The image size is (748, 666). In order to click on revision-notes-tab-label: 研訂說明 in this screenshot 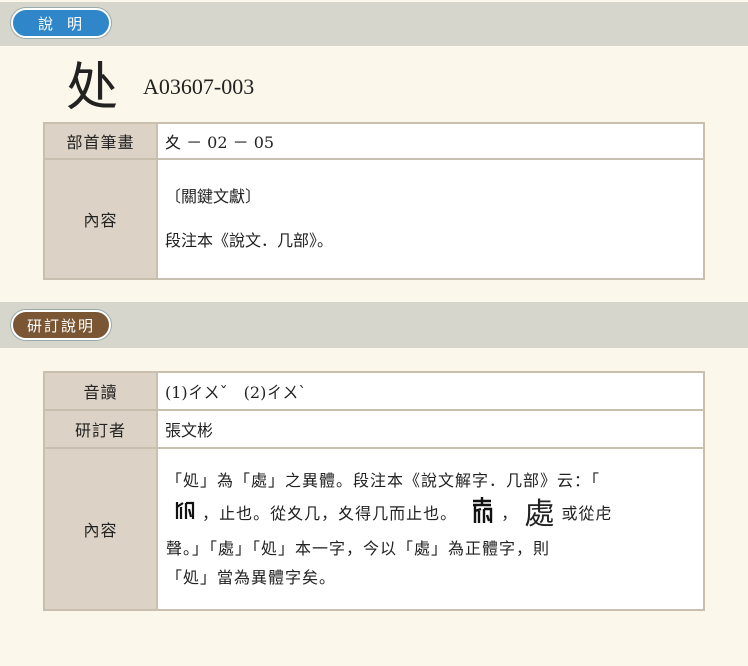, I will do `click(60, 325)`.